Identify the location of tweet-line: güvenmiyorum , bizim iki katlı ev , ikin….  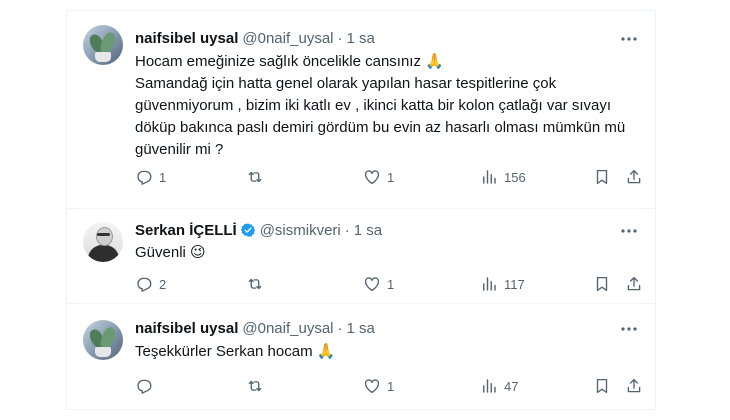
(373, 105).